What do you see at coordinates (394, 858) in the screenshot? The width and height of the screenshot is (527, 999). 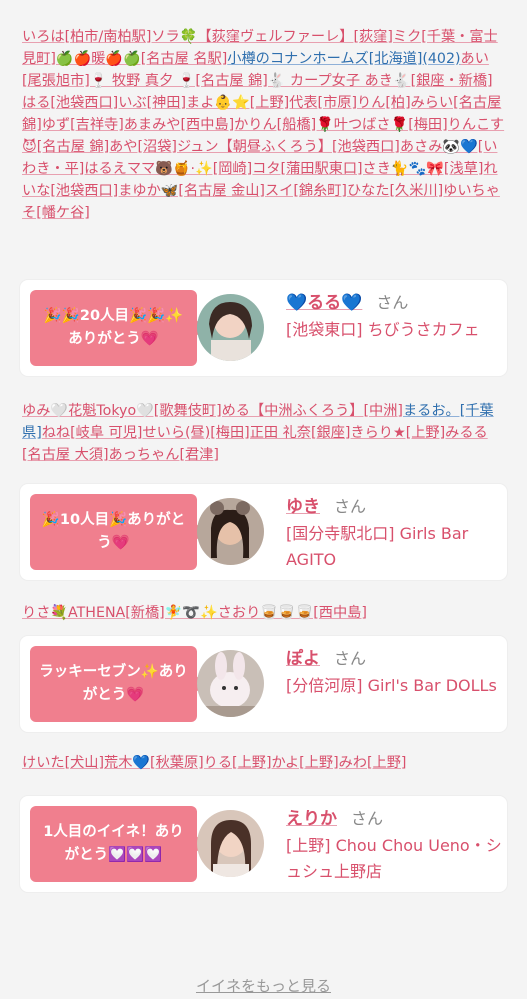 I see `shop-label: [上野] Chou Chou Ueno・シュシュ上野店` at bounding box center [394, 858].